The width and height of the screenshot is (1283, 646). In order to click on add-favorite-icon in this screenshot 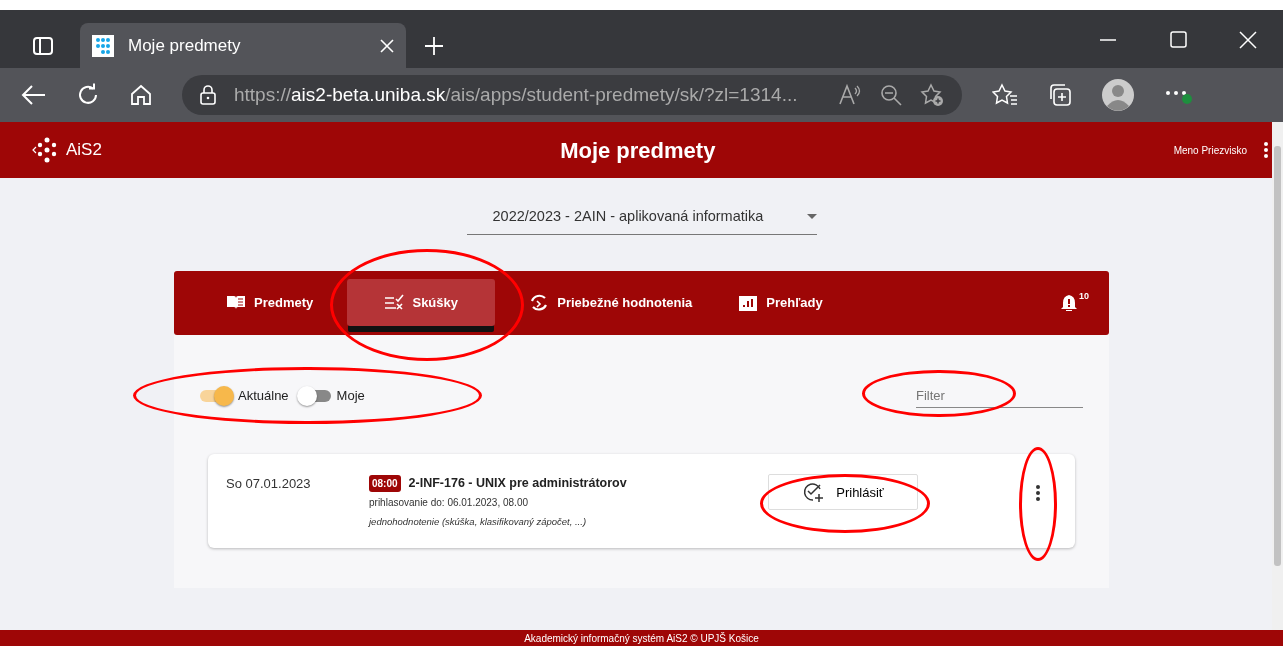, I will do `click(932, 95)`.